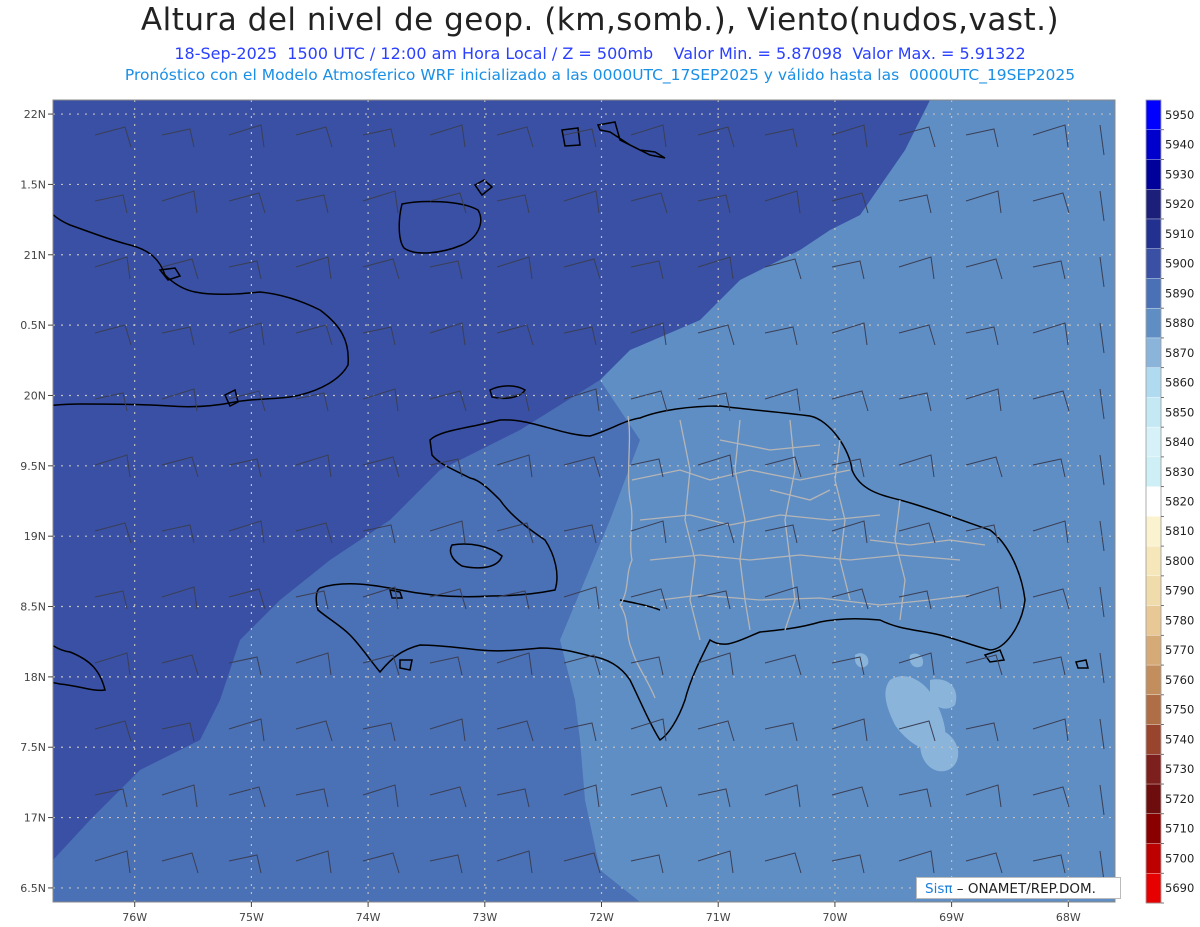 The width and height of the screenshot is (1200, 927). Describe the element at coordinates (1179, 650) in the screenshot. I see `colorbar-label: 5770` at that location.